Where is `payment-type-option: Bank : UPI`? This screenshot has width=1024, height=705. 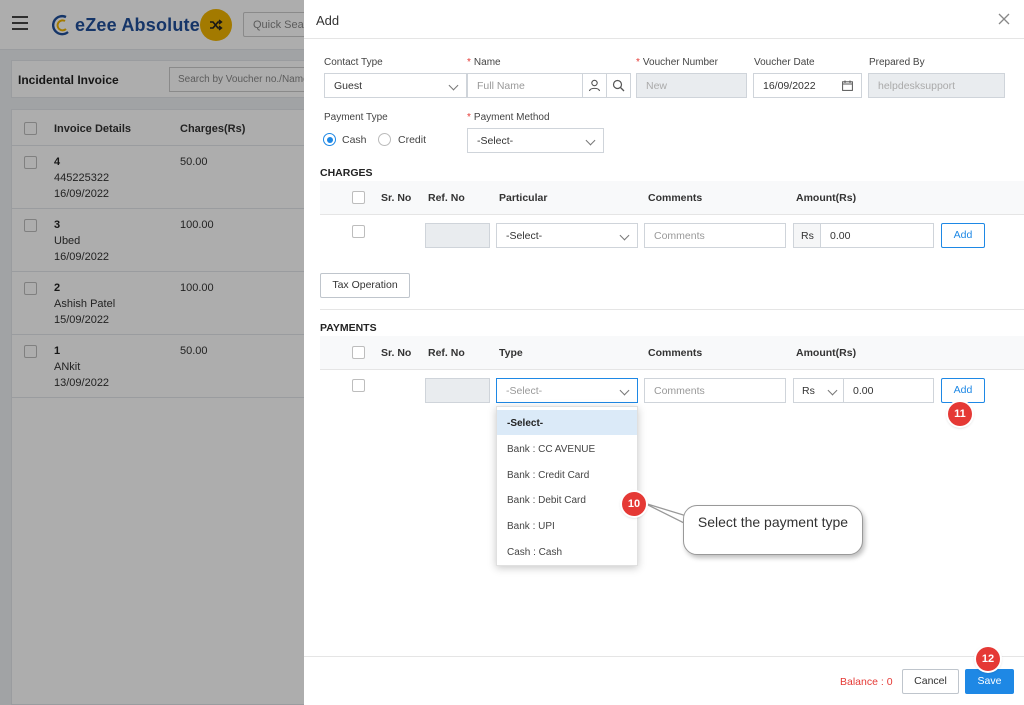
payment-type-option: Bank : UPI is located at coordinates (567, 525).